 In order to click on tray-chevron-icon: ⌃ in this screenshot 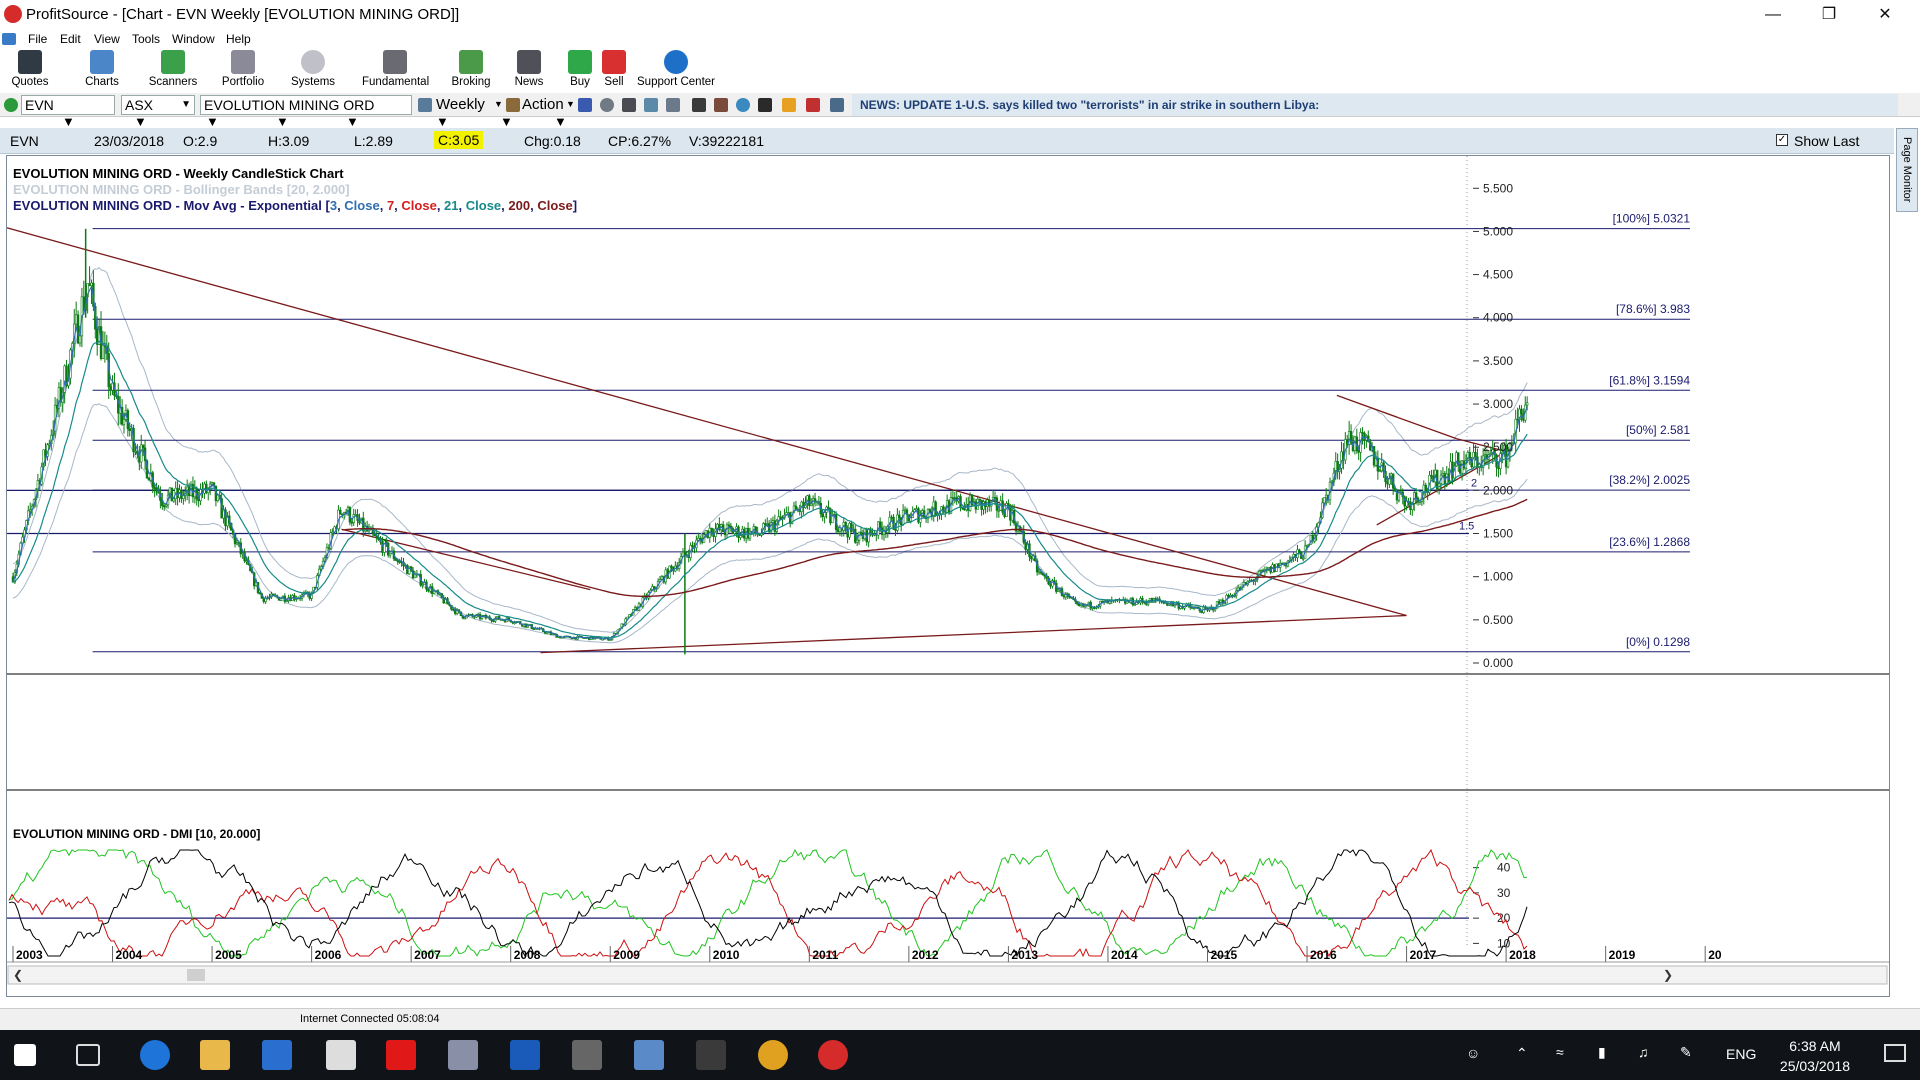, I will do `click(1522, 1053)`.